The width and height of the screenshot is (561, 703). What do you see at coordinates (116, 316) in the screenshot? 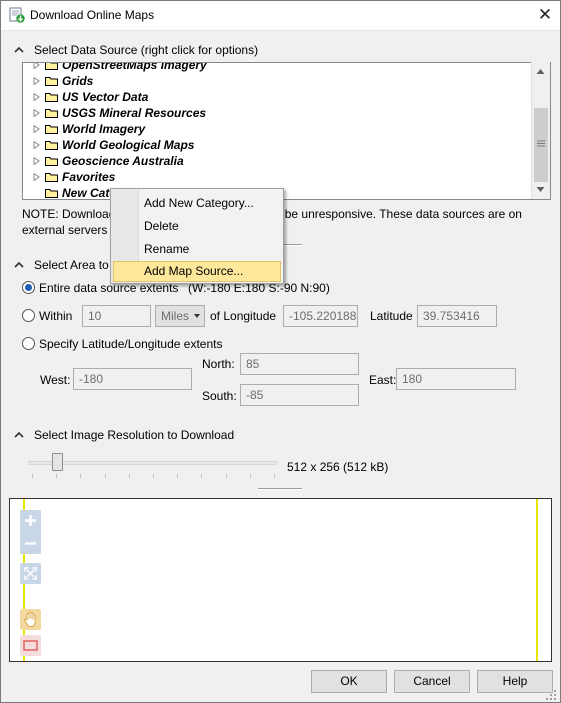
I see `within-distance-input: 10` at bounding box center [116, 316].